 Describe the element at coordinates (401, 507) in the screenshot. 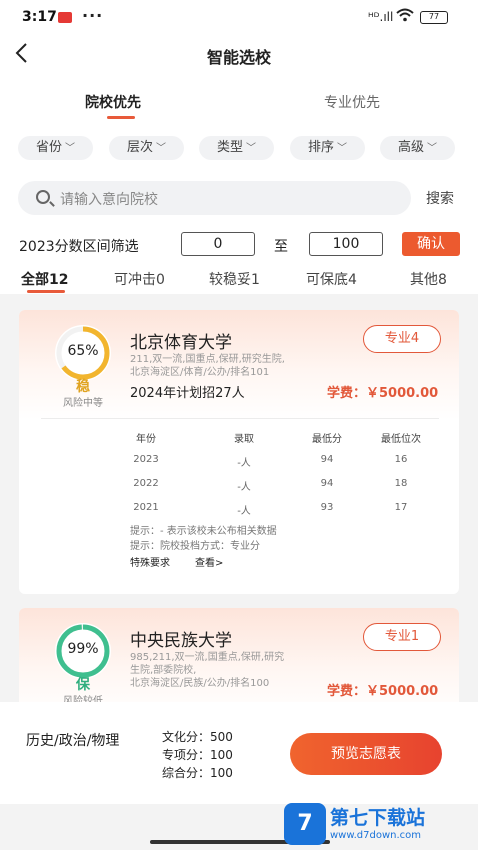

I see `table-cell: 17` at that location.